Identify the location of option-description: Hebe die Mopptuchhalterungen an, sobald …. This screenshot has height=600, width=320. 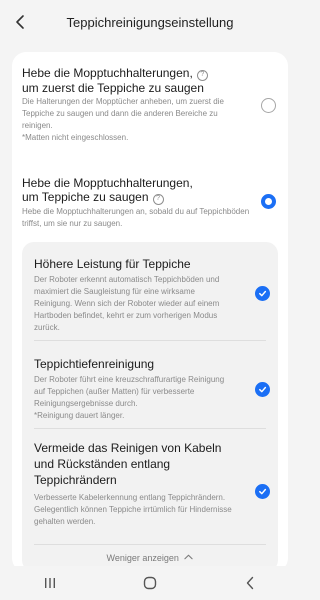
(136, 217).